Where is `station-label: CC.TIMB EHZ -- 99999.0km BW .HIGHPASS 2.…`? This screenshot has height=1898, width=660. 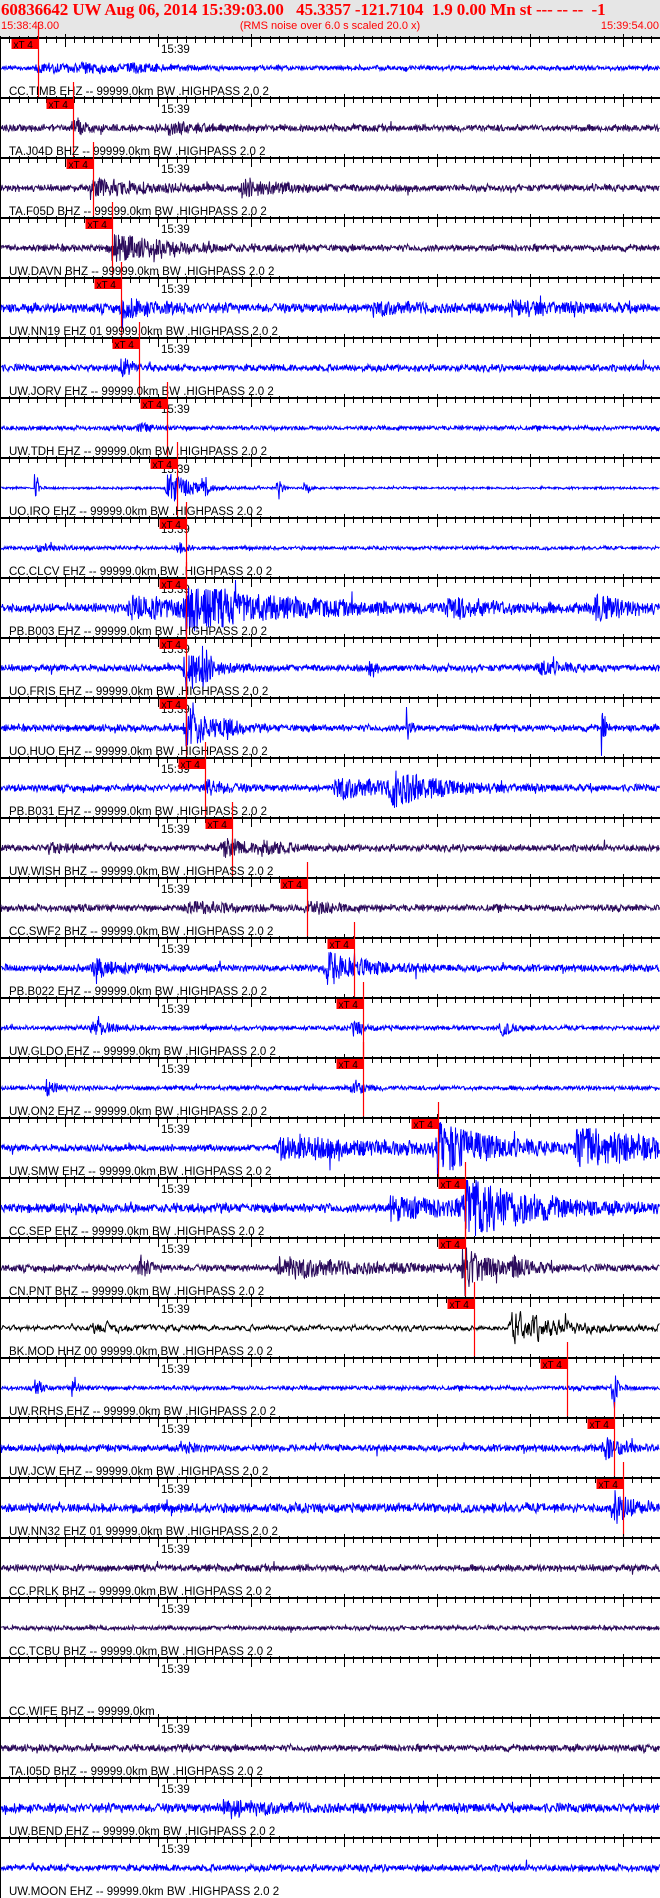 station-label: CC.TIMB EHZ -- 99999.0km BW .HIGHPASS 2.… is located at coordinates (139, 92).